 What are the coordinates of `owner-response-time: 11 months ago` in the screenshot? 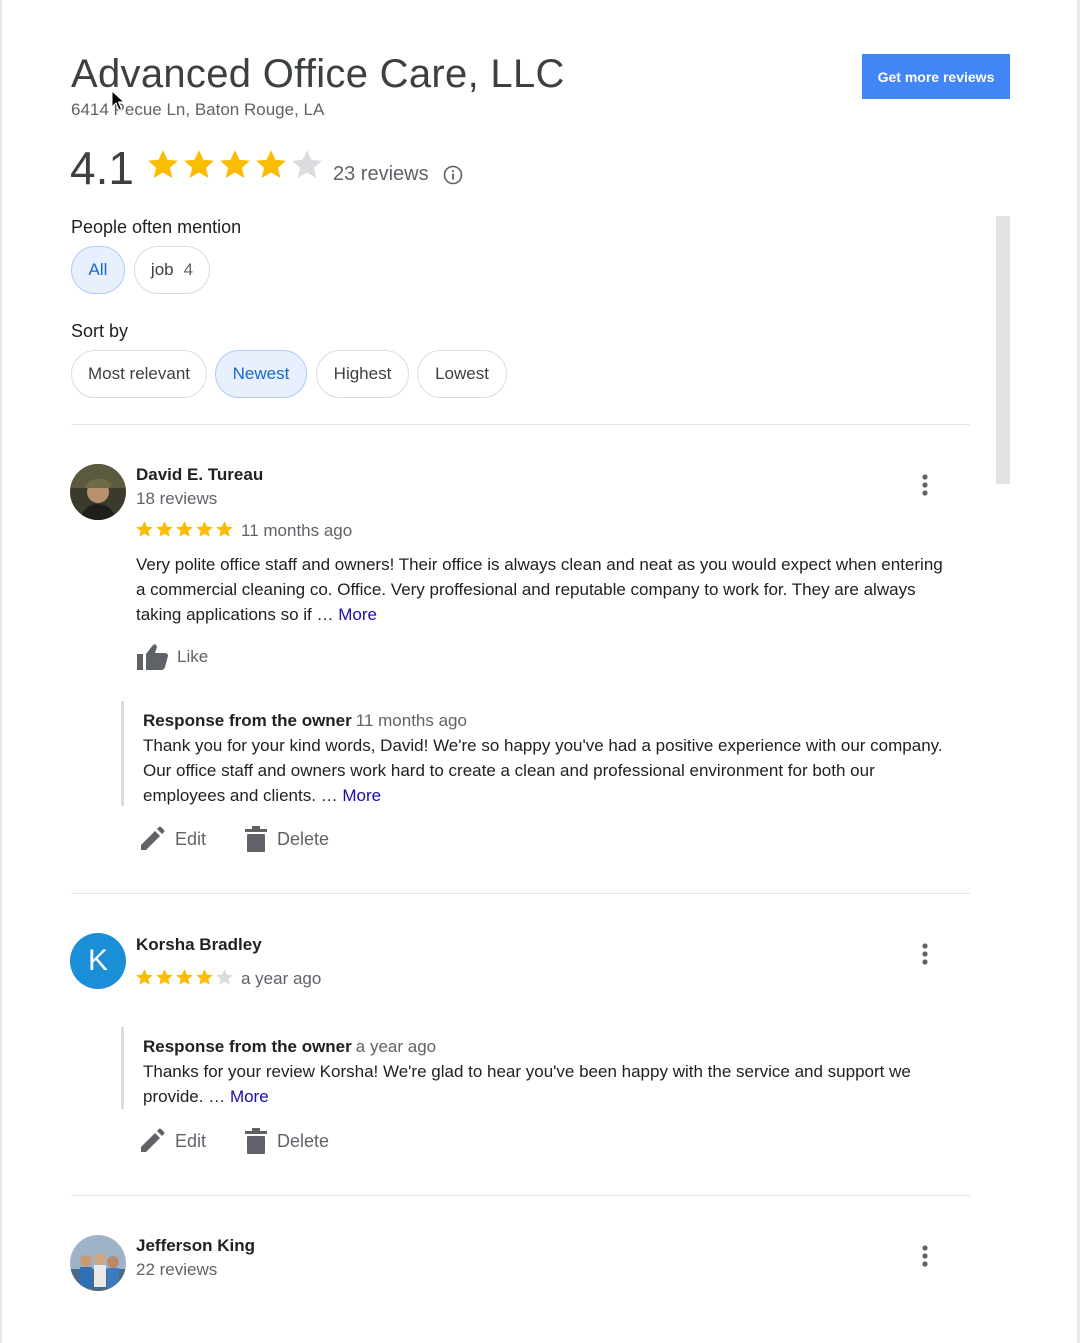 It's located at (411, 720).